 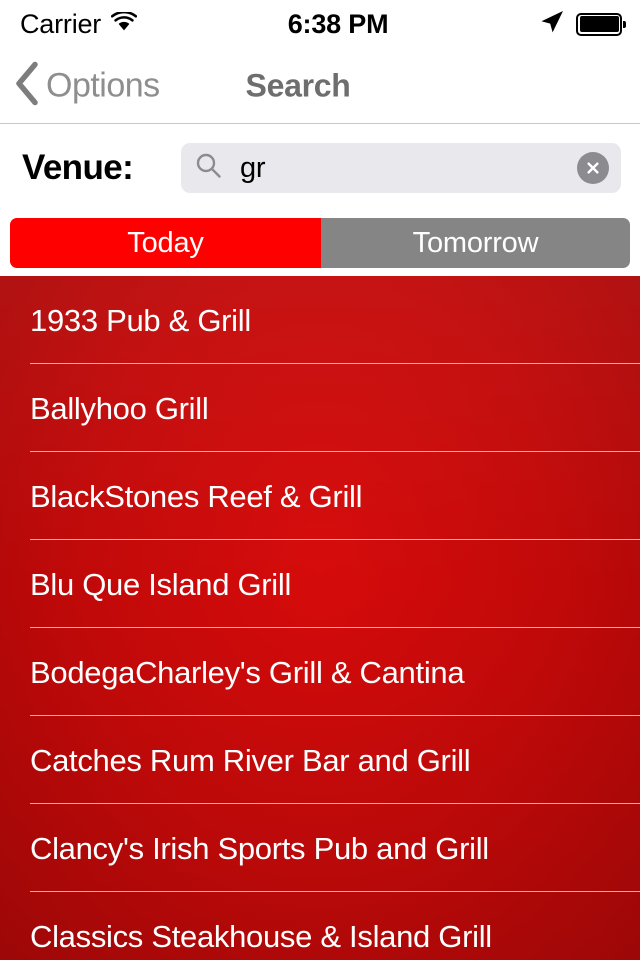 I want to click on page-title: Search, so click(x=298, y=85).